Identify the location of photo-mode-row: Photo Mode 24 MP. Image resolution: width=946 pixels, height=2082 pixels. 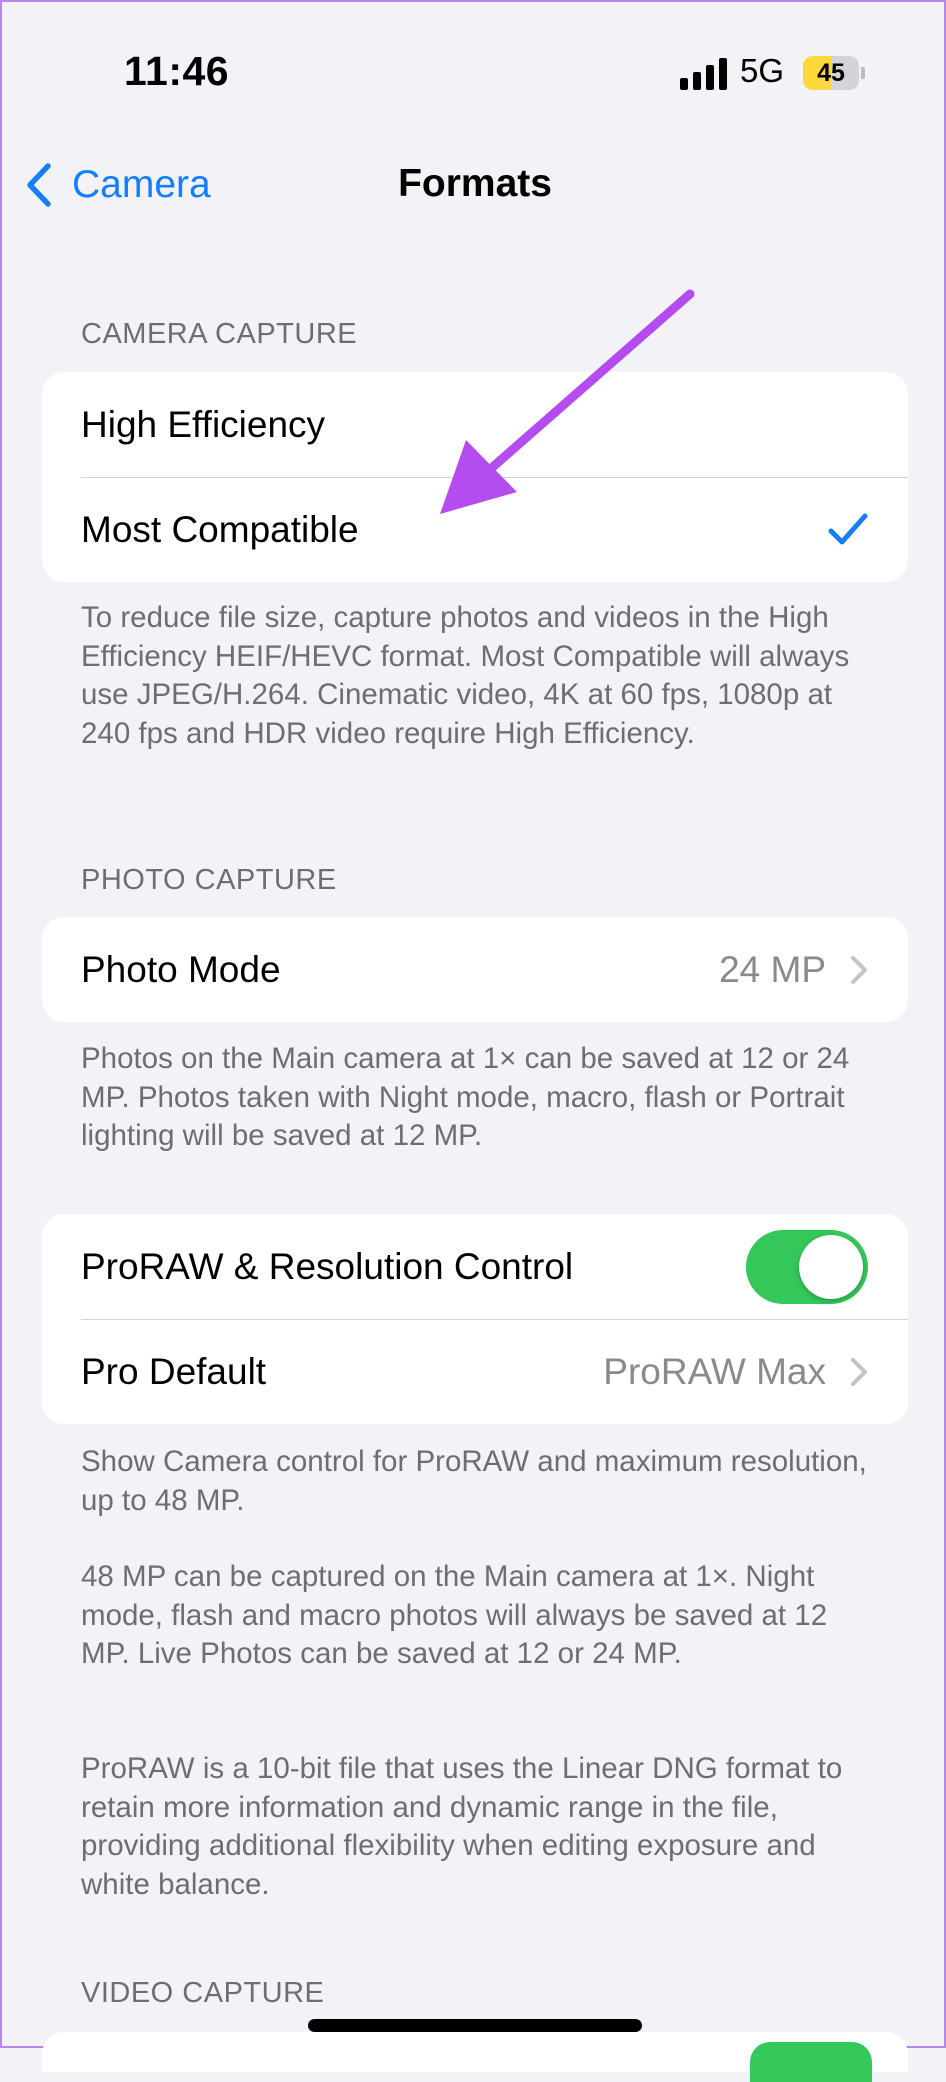
(475, 969).